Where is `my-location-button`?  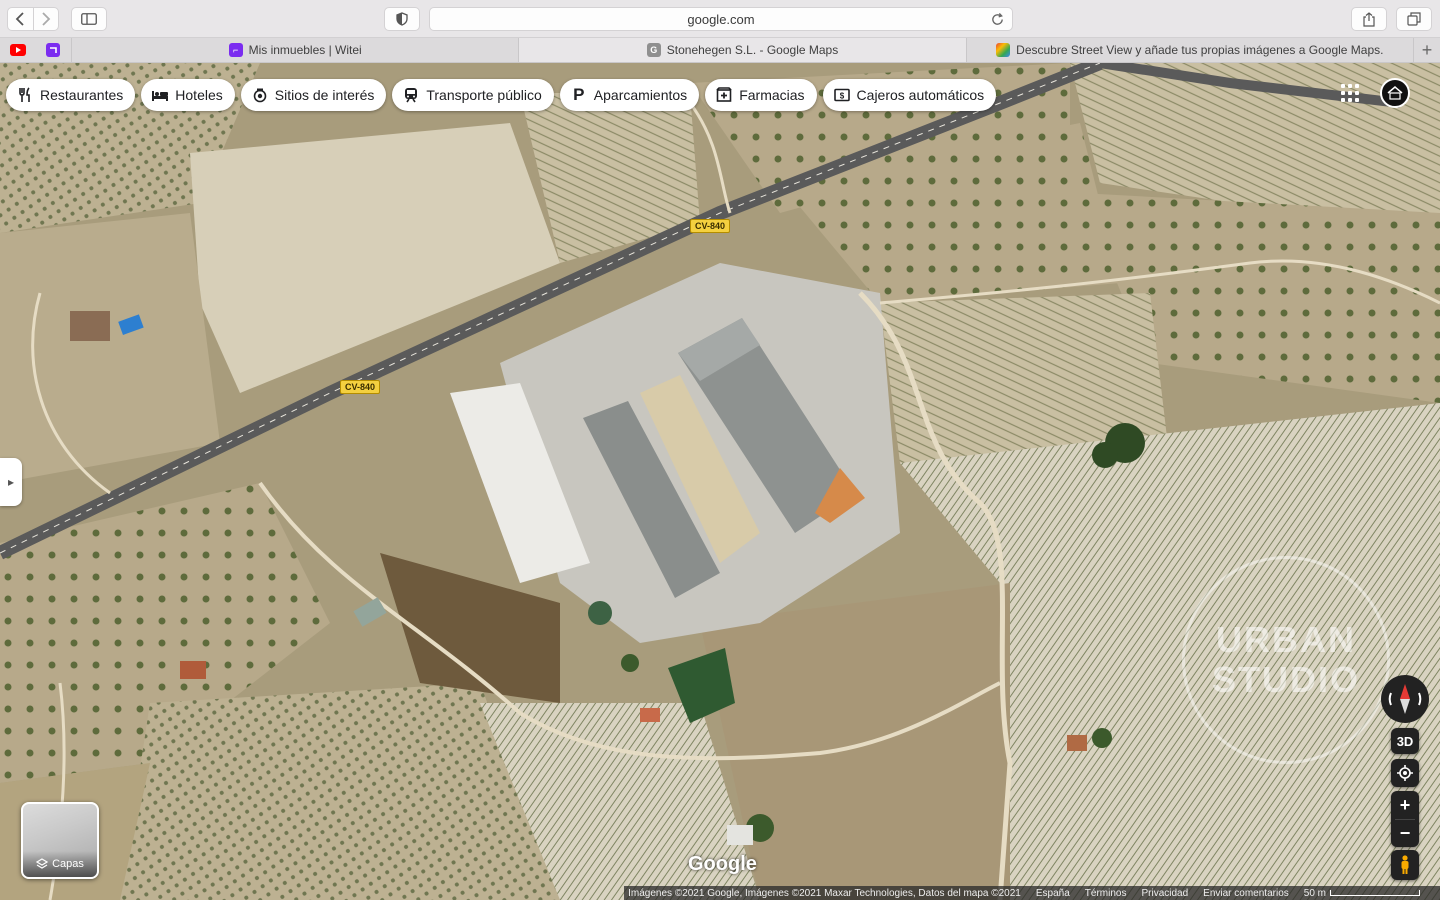
my-location-button is located at coordinates (1405, 773).